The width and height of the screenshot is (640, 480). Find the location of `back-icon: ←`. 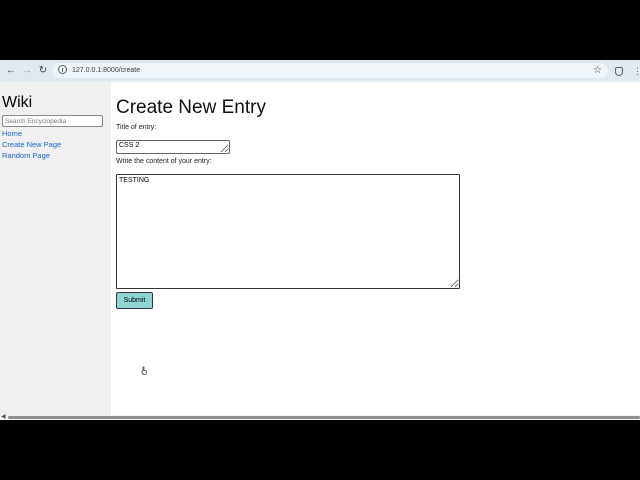

back-icon: ← is located at coordinates (11, 71).